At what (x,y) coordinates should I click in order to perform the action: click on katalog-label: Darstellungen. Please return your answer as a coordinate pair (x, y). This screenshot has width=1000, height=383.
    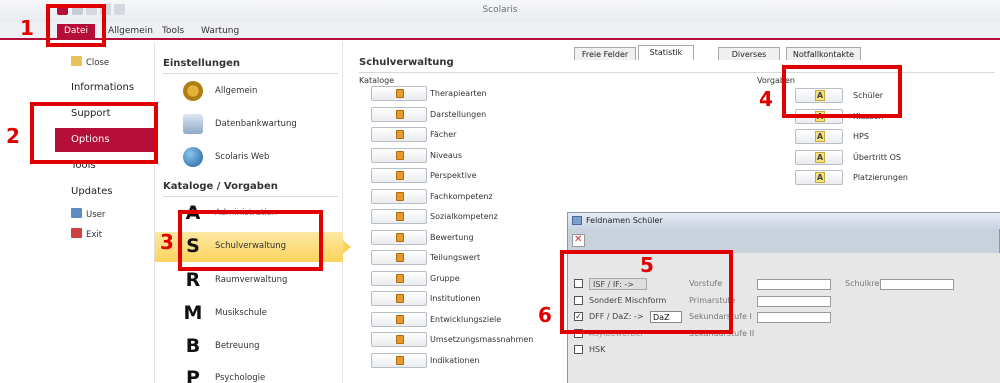
    Looking at the image, I should click on (458, 114).